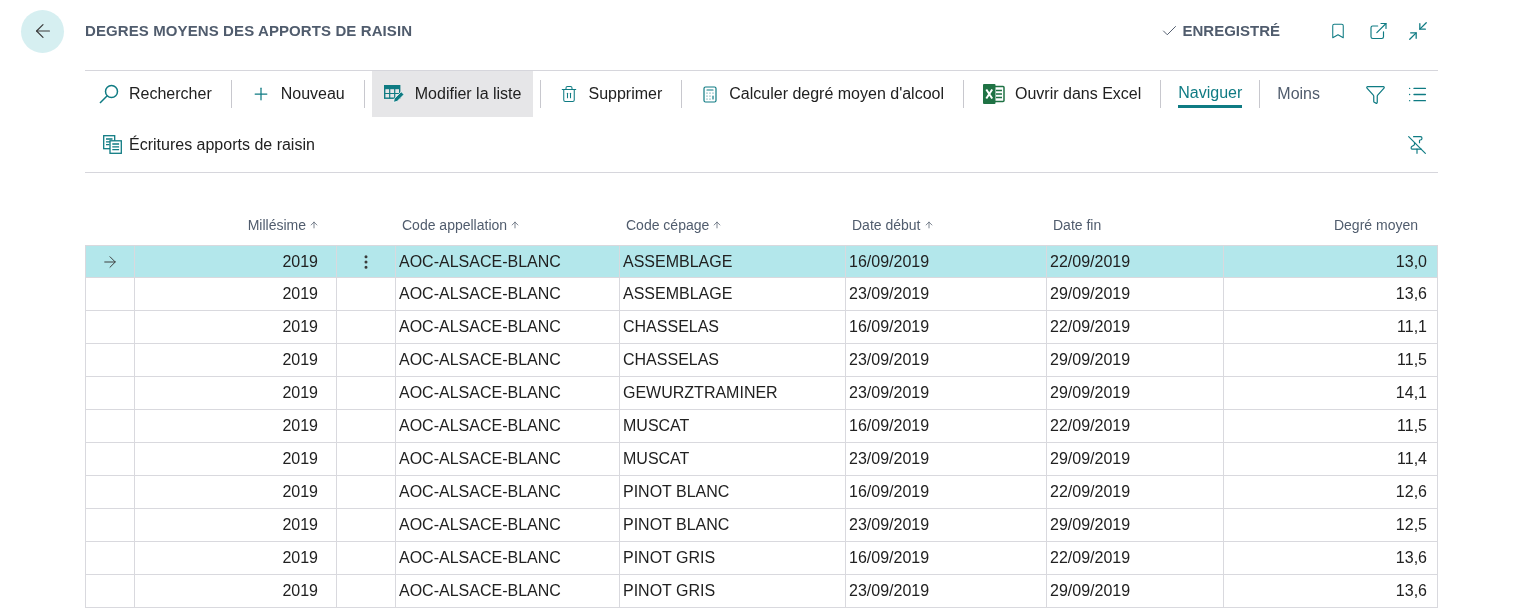  I want to click on menu-tab: Naviguer, so click(1210, 94).